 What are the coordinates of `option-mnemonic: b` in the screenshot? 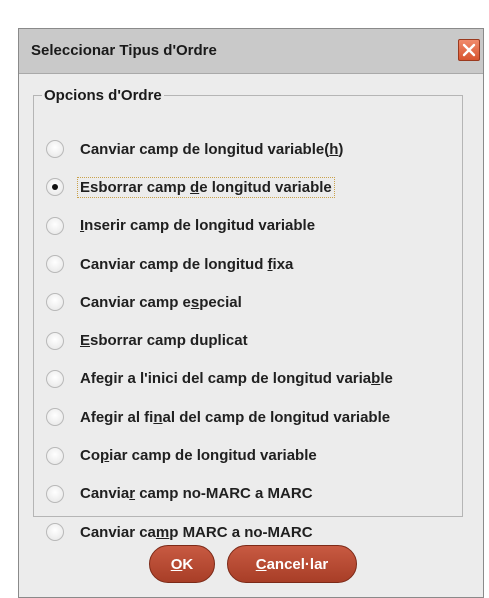 It's located at (376, 379).